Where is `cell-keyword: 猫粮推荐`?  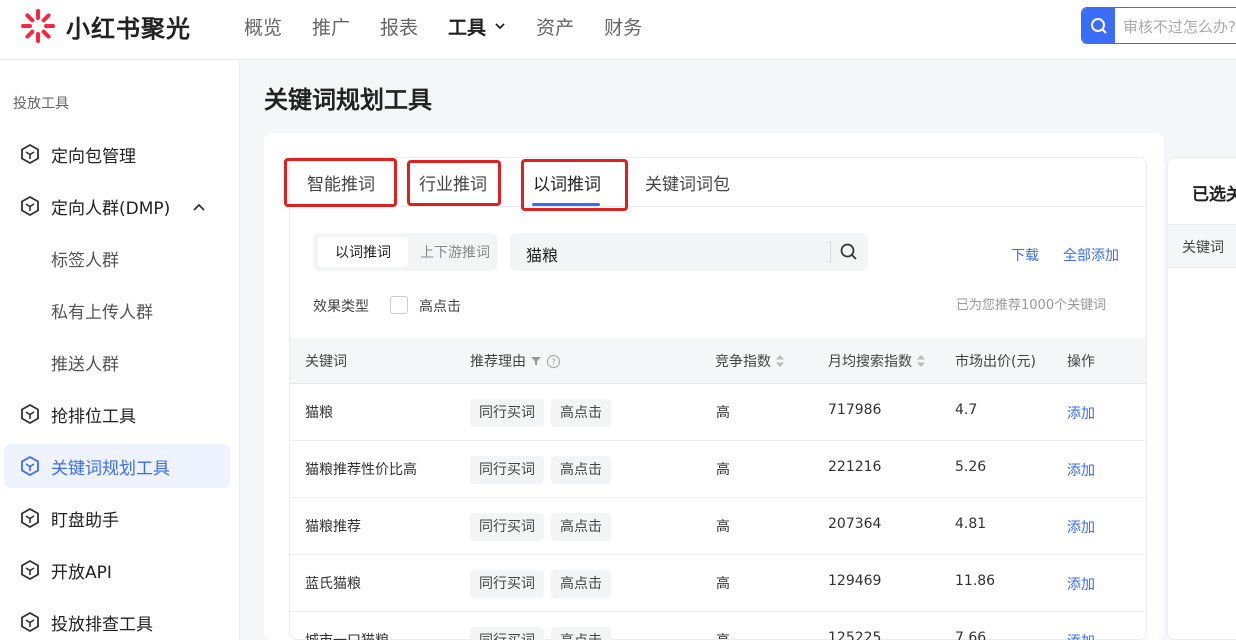 cell-keyword: 猫粮推荐 is located at coordinates (333, 527).